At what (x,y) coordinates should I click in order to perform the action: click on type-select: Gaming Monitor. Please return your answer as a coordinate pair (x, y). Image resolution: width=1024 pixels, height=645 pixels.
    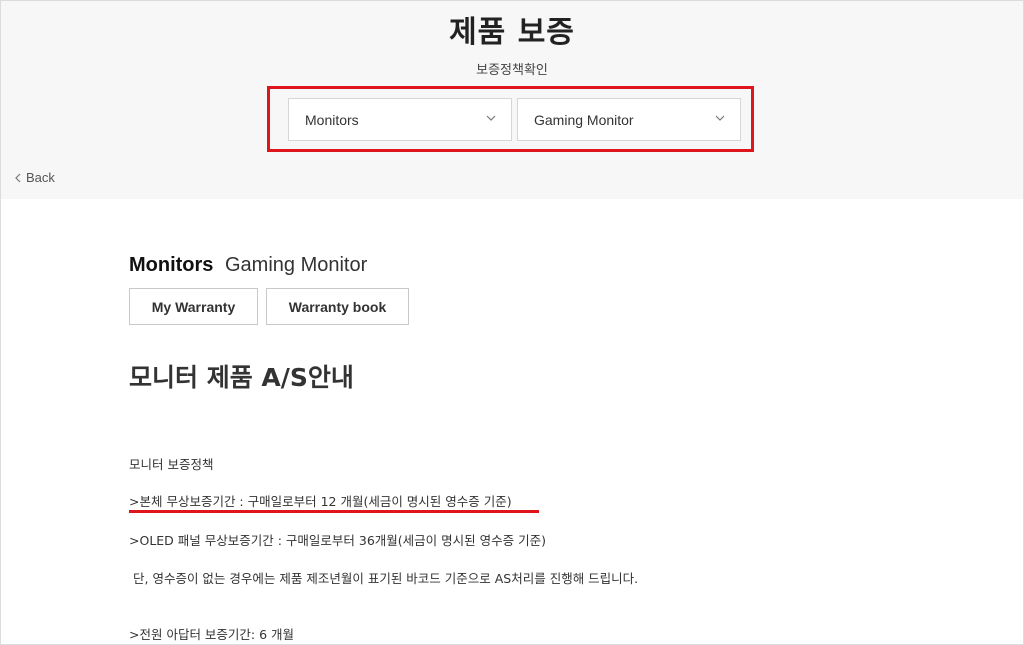
    Looking at the image, I should click on (629, 119).